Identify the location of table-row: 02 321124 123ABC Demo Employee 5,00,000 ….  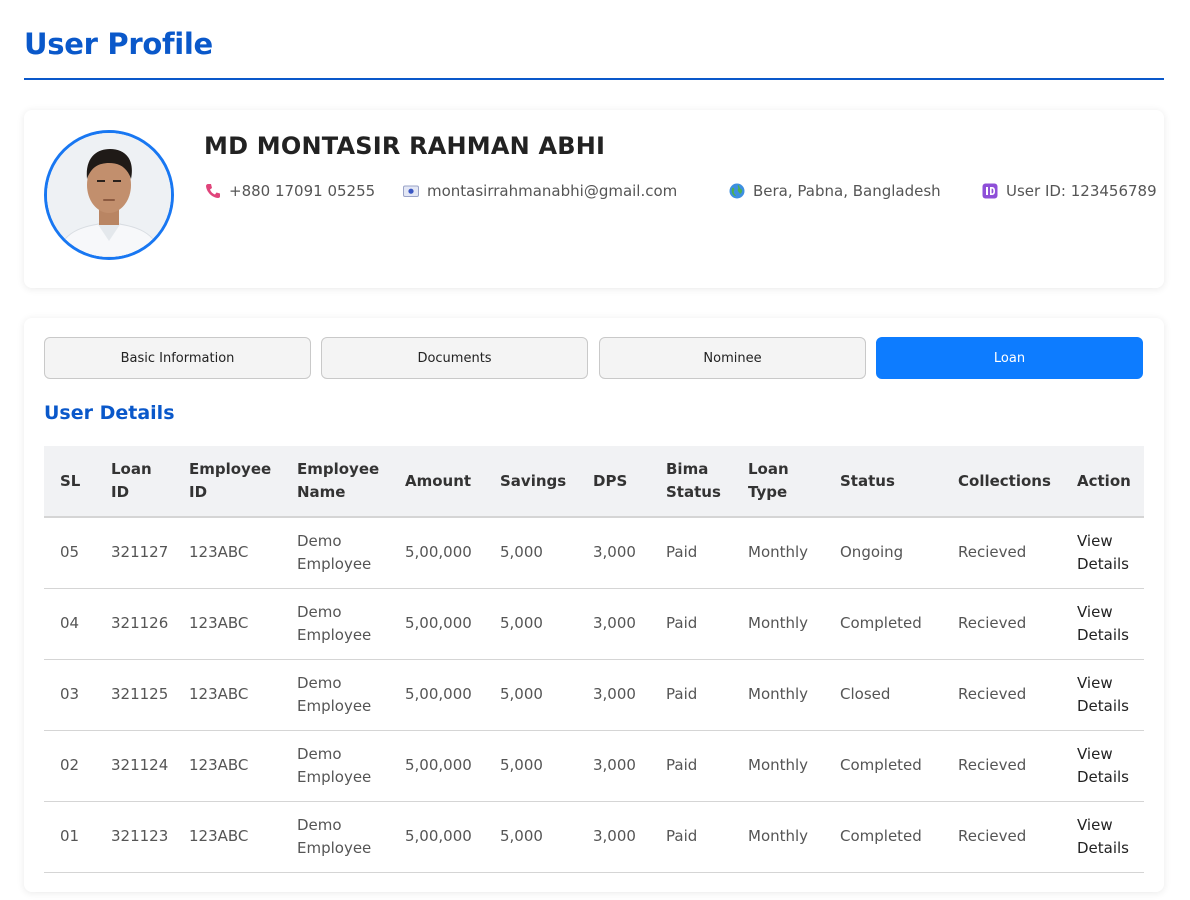
(594, 765).